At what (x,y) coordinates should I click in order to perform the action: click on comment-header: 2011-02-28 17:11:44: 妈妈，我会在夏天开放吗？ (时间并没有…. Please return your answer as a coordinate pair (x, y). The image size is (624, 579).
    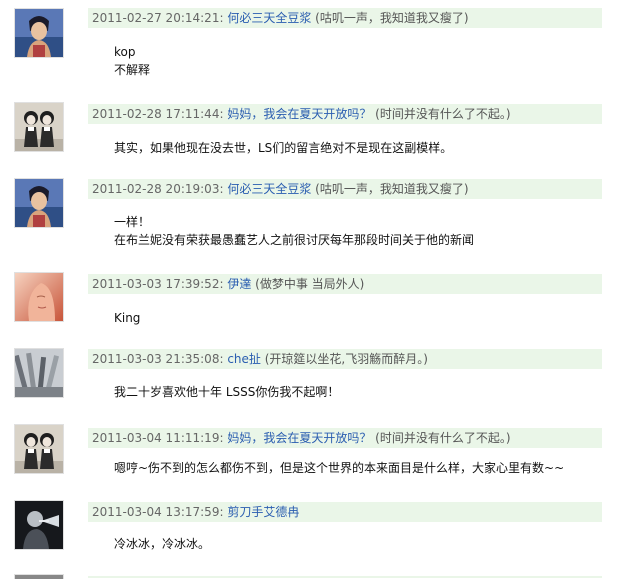
    Looking at the image, I should click on (345, 114).